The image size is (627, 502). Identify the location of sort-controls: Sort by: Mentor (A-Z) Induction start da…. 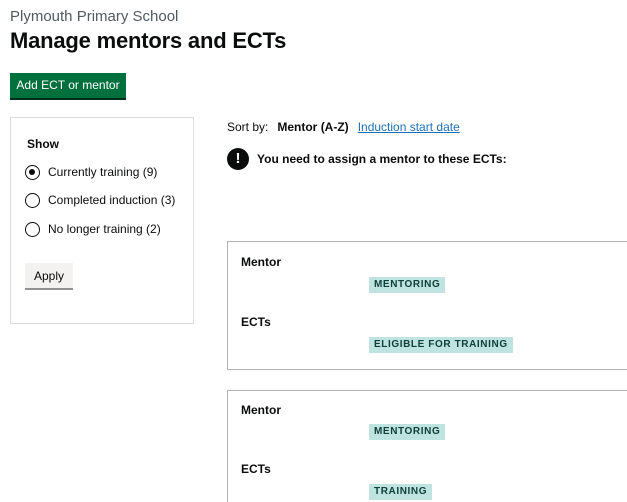
(343, 127).